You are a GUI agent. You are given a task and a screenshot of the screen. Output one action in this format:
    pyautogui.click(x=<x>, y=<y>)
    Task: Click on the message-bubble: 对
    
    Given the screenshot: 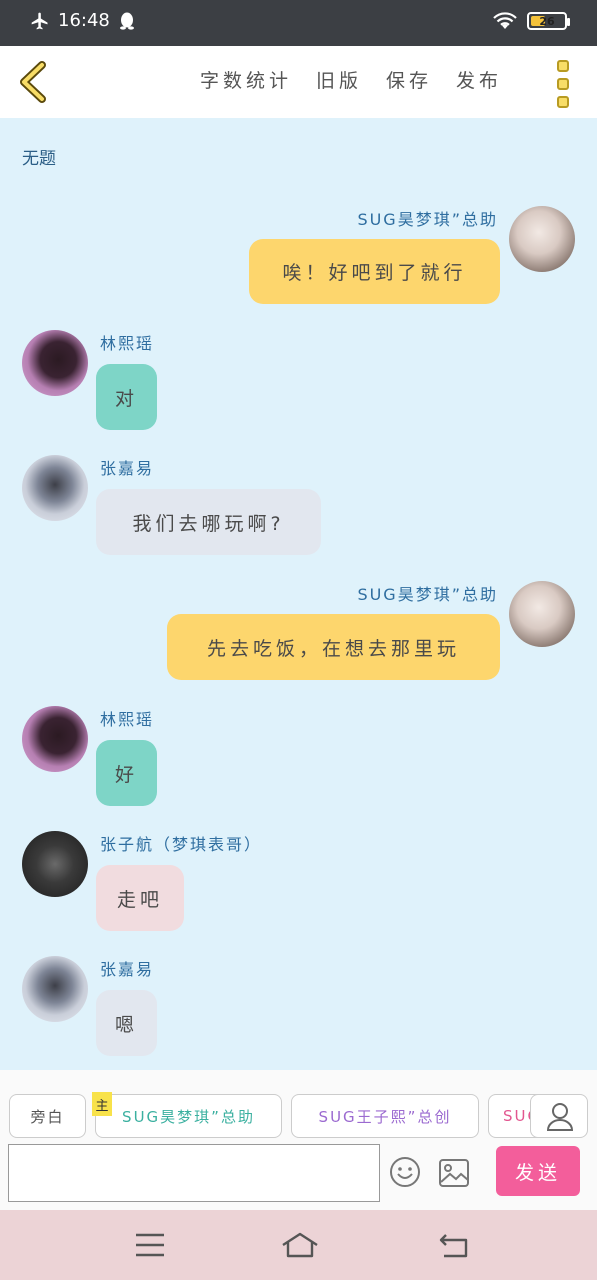 What is the action you would take?
    pyautogui.click(x=126, y=397)
    